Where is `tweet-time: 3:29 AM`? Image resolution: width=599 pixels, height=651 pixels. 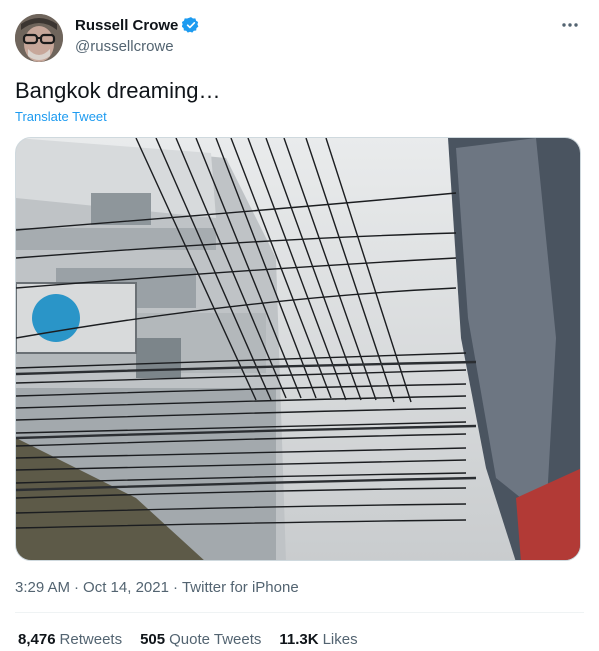
tweet-time: 3:29 AM is located at coordinates (42, 587).